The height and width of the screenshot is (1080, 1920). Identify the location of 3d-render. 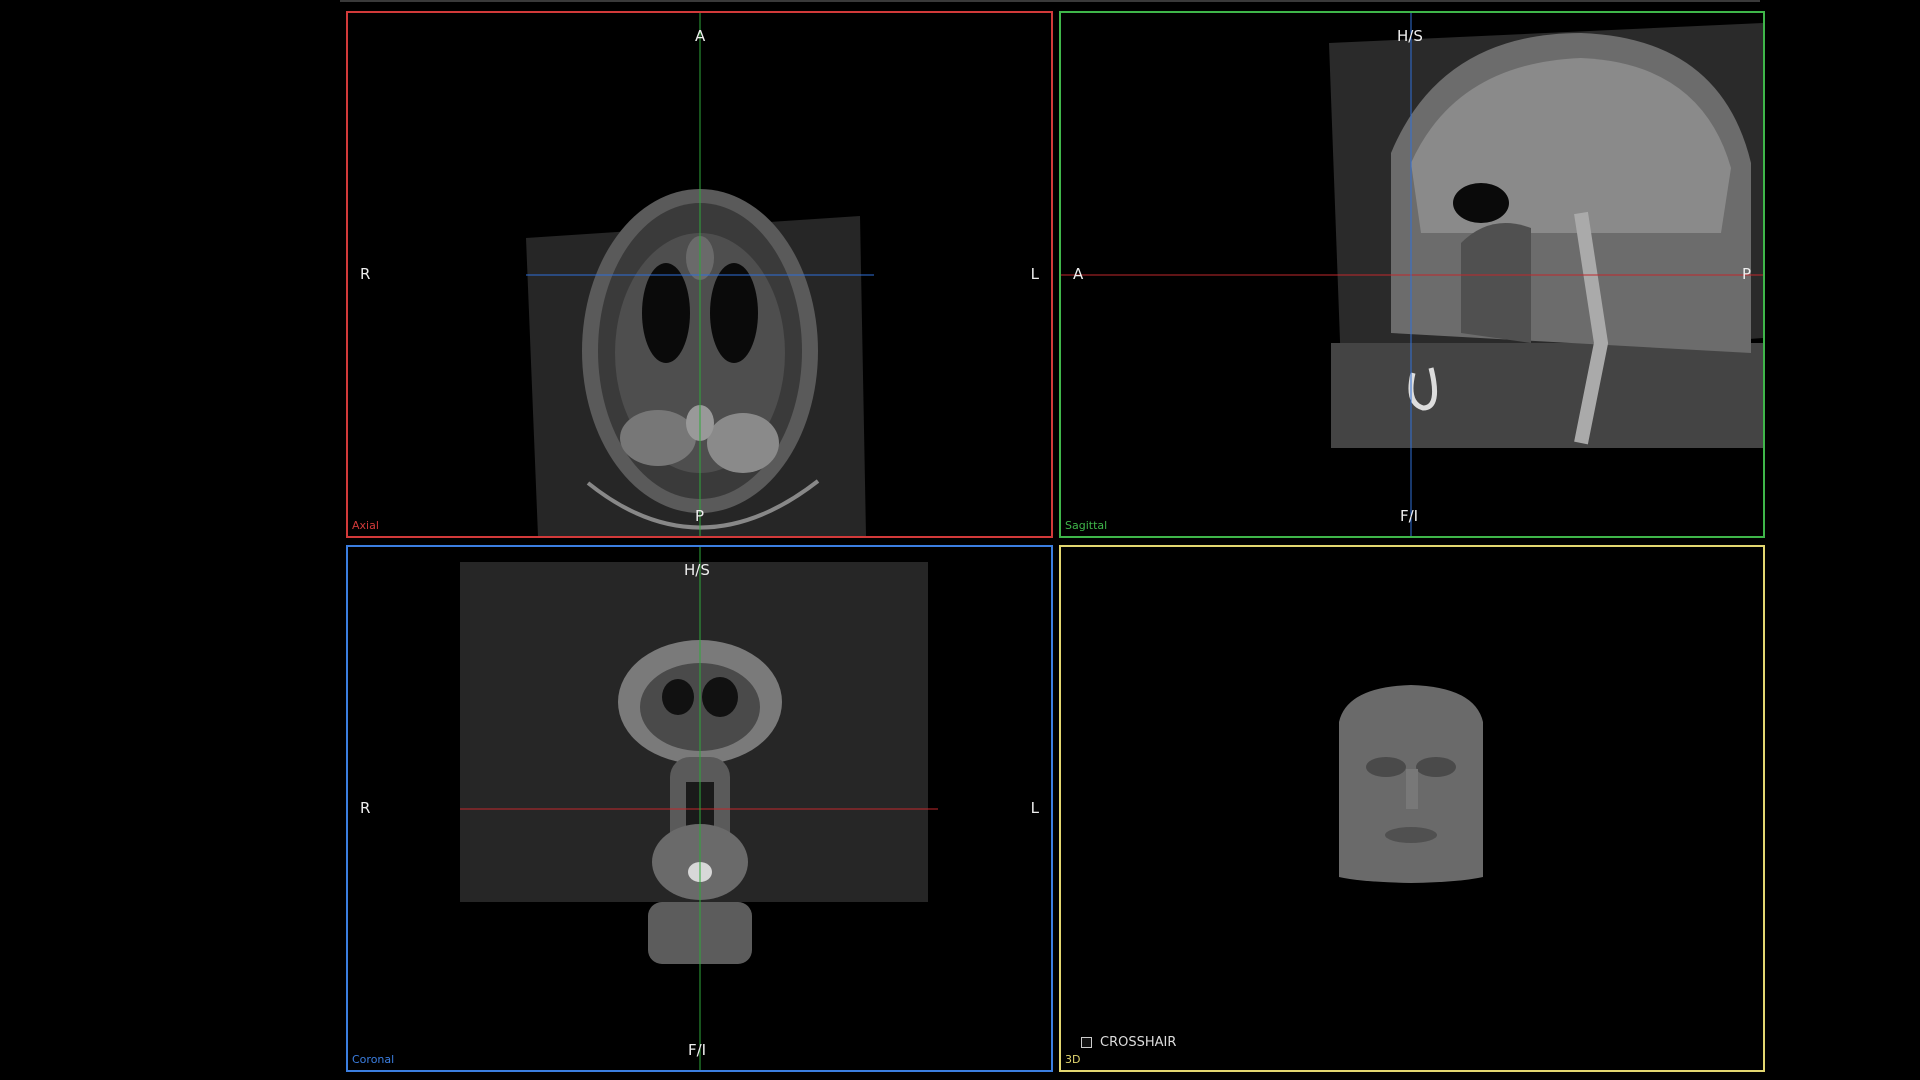
(1411, 784).